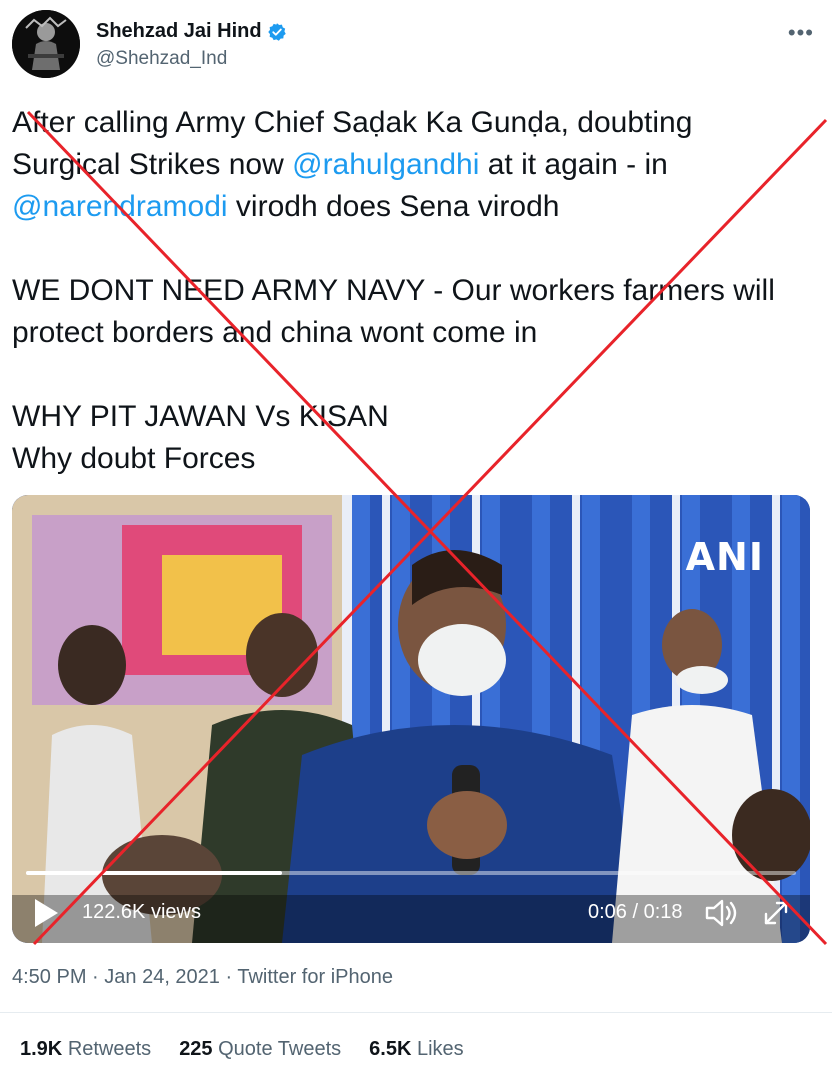 The height and width of the screenshot is (1080, 832). I want to click on video-progress-bar, so click(411, 873).